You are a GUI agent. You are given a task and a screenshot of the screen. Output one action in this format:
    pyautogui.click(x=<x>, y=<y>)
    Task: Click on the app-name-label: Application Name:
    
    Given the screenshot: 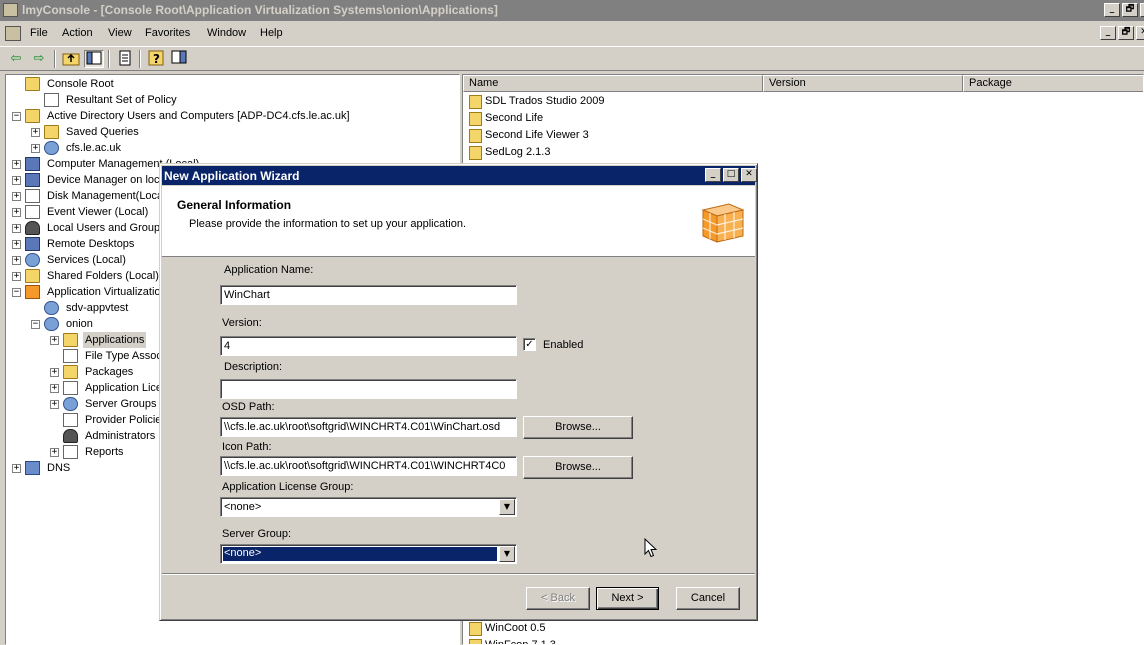 What is the action you would take?
    pyautogui.click(x=269, y=270)
    